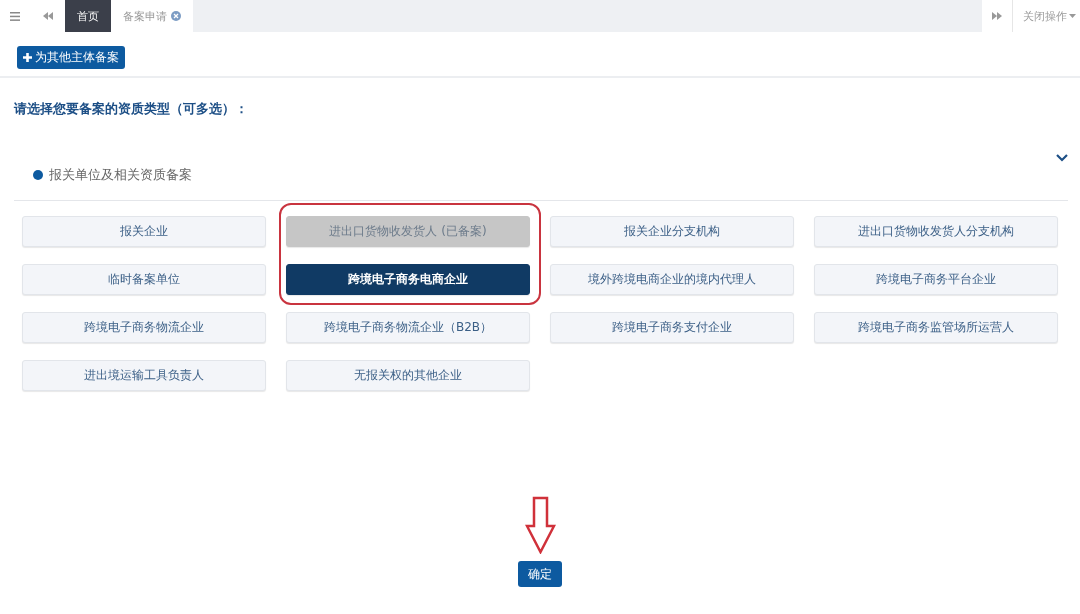  I want to click on fast-forward-icon, so click(997, 16).